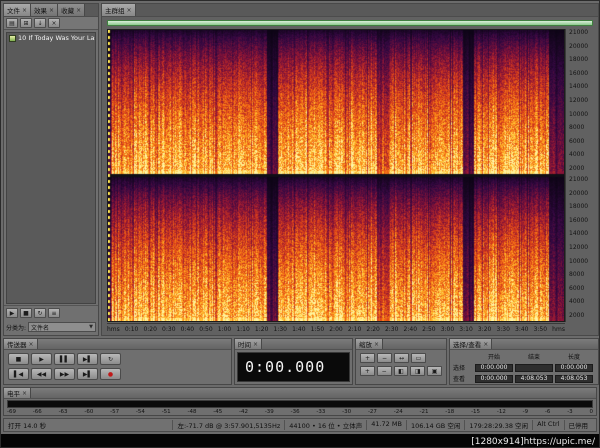 This screenshot has height=448, width=600. What do you see at coordinates (476, 412) in the screenshot?
I see `meter-scale-label: -15` at bounding box center [476, 412].